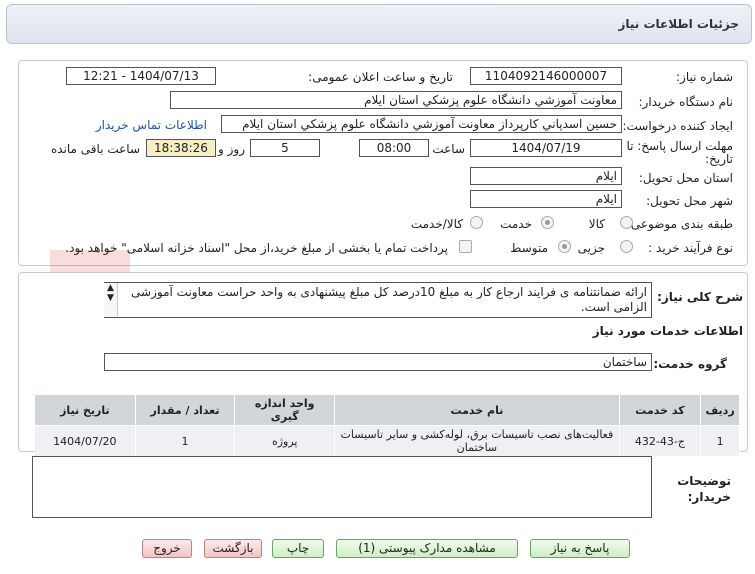  I want to click on process-medium-label: متوسط, so click(529, 248).